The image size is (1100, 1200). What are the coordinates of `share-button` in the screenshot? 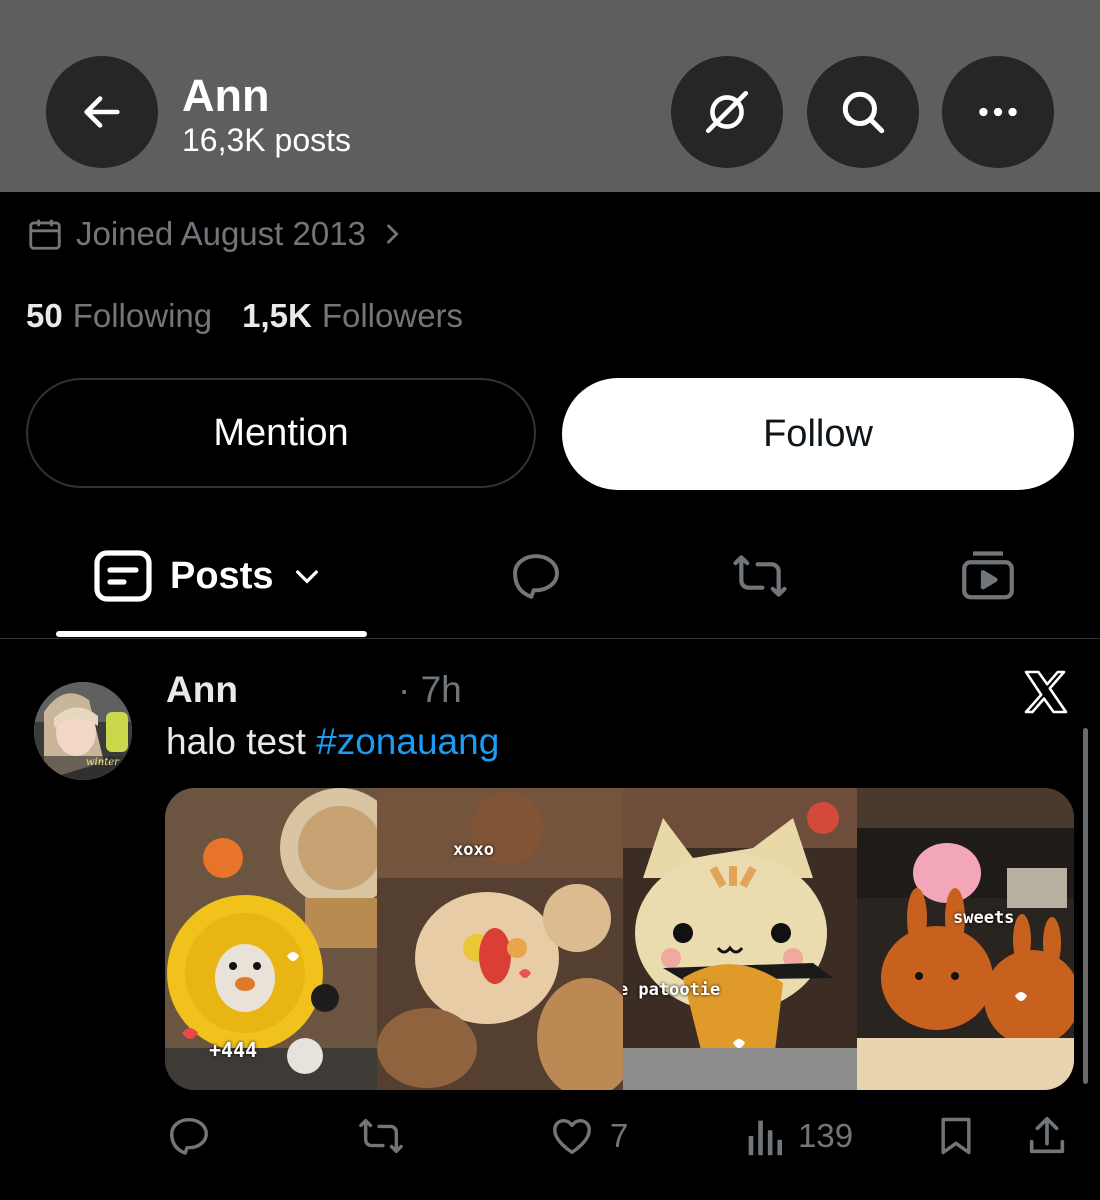 It's located at (1047, 1136).